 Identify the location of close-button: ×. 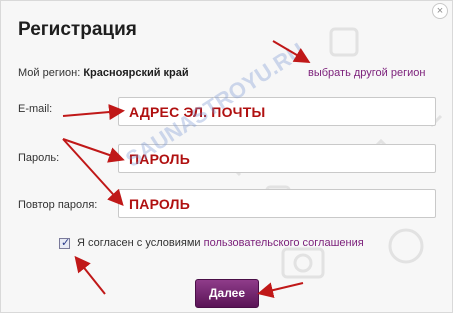
(440, 11).